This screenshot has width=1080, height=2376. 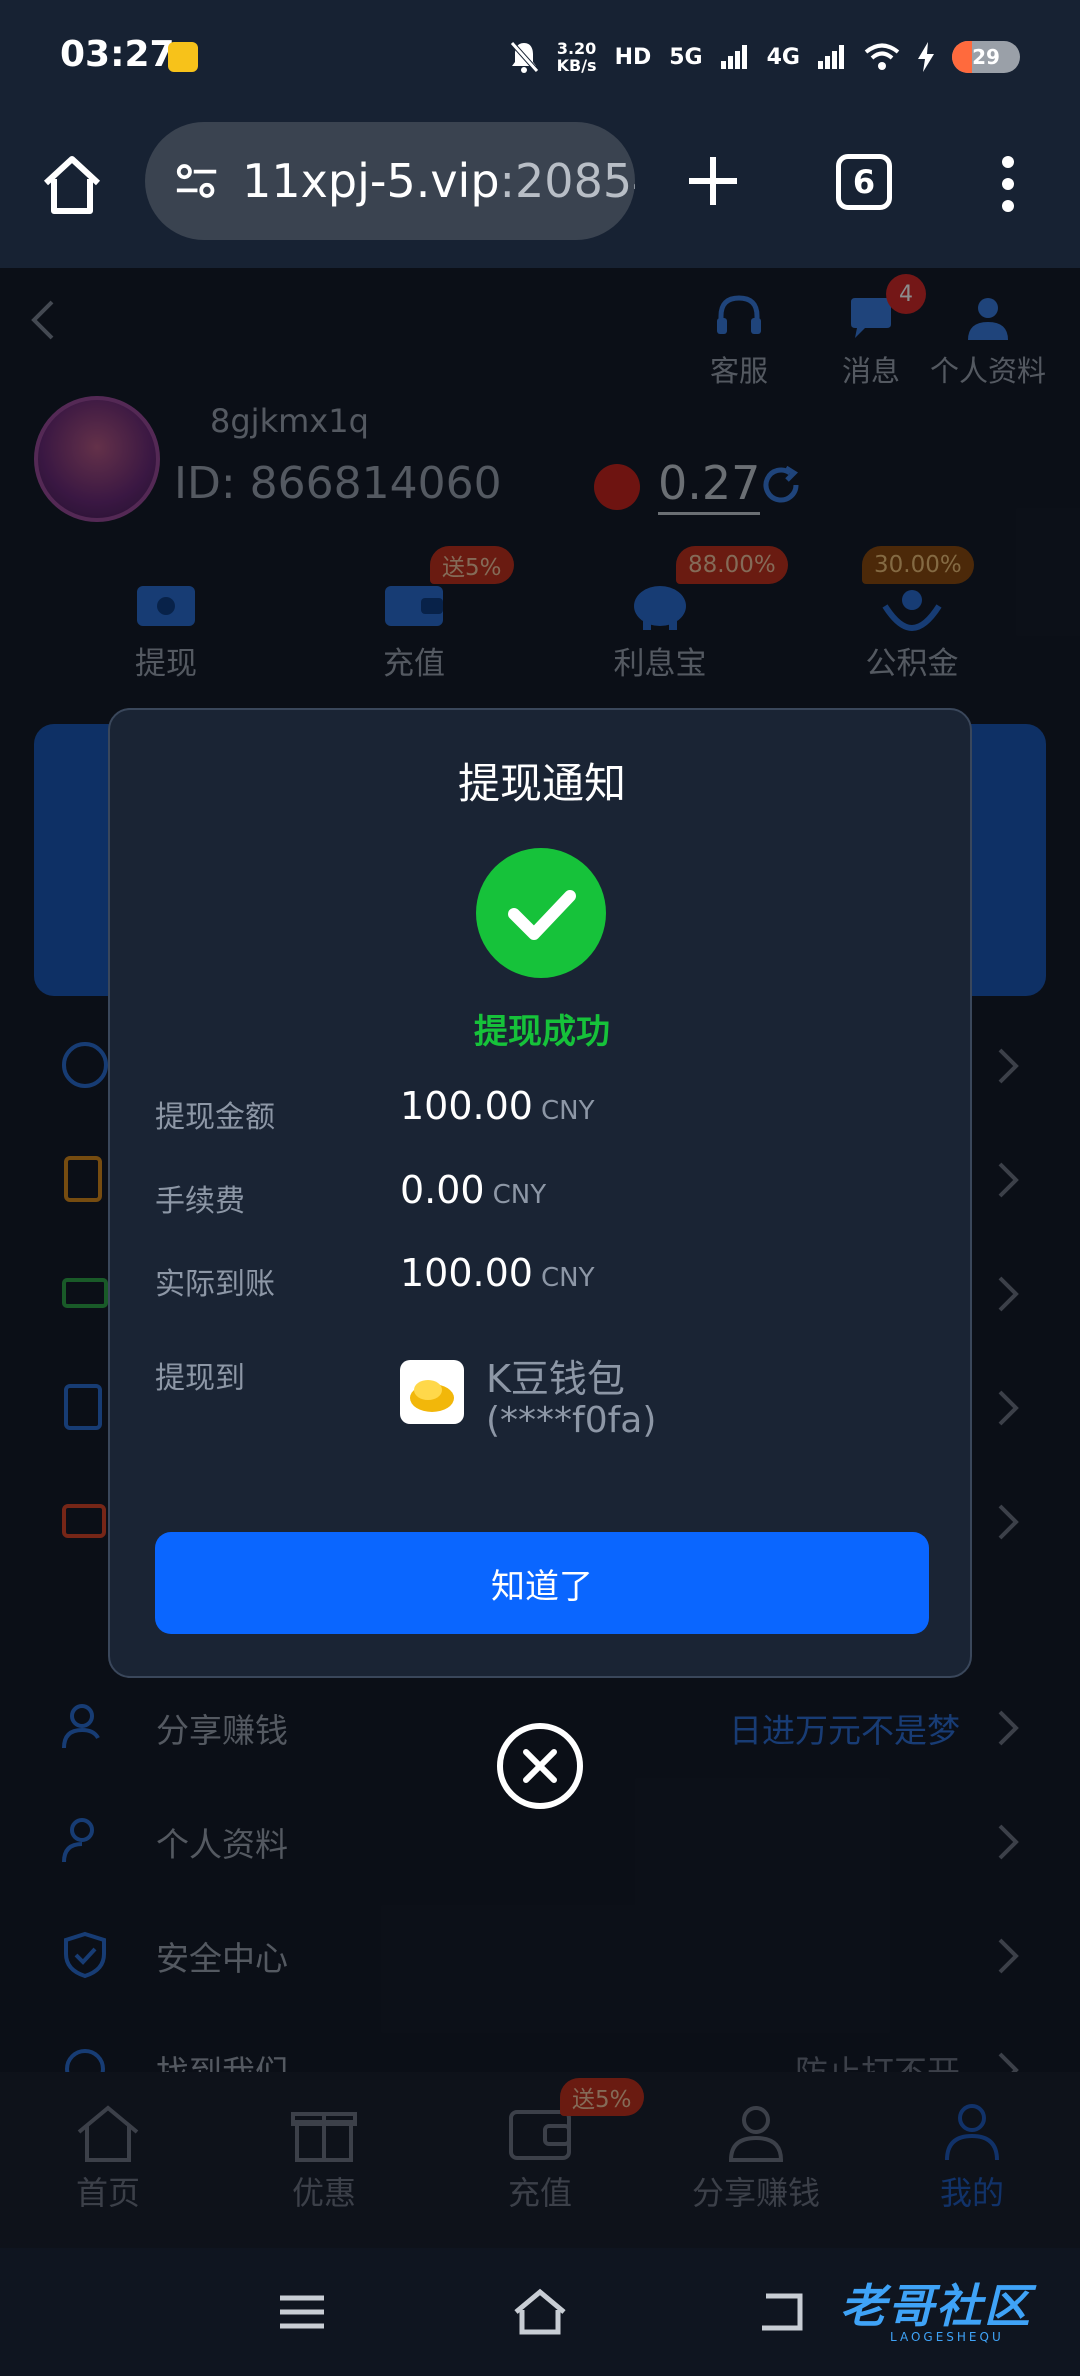 I want to click on wallet-name: K豆钱包, so click(x=555, y=1379).